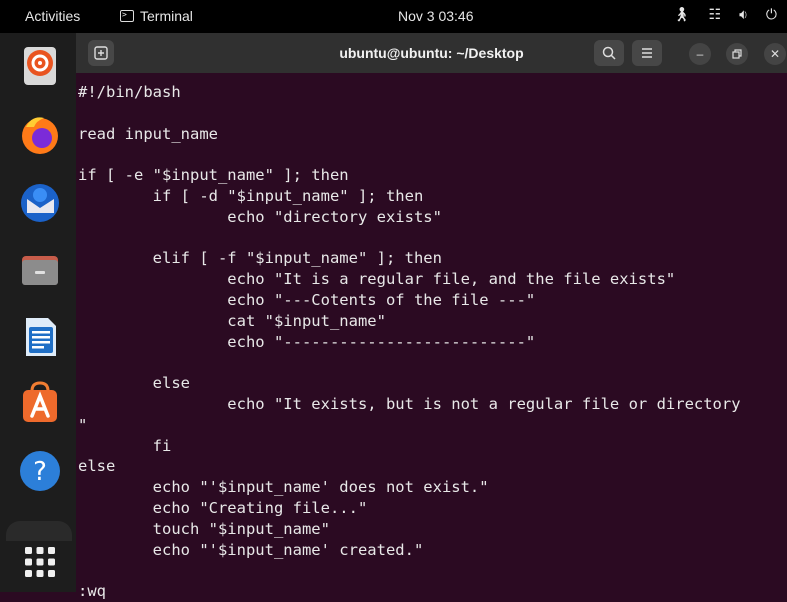 The height and width of the screenshot is (602, 787). I want to click on terminal-line: ", so click(83, 424).